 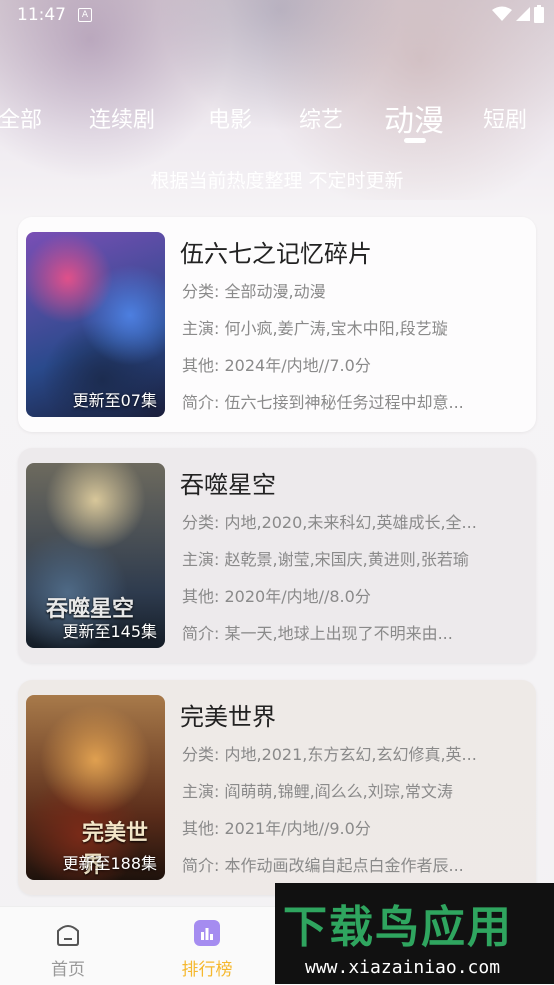 I want to click on item-cast: 主演: 阎萌萌,锦鲤,阎么么,刘琮,常文涛, so click(x=317, y=791).